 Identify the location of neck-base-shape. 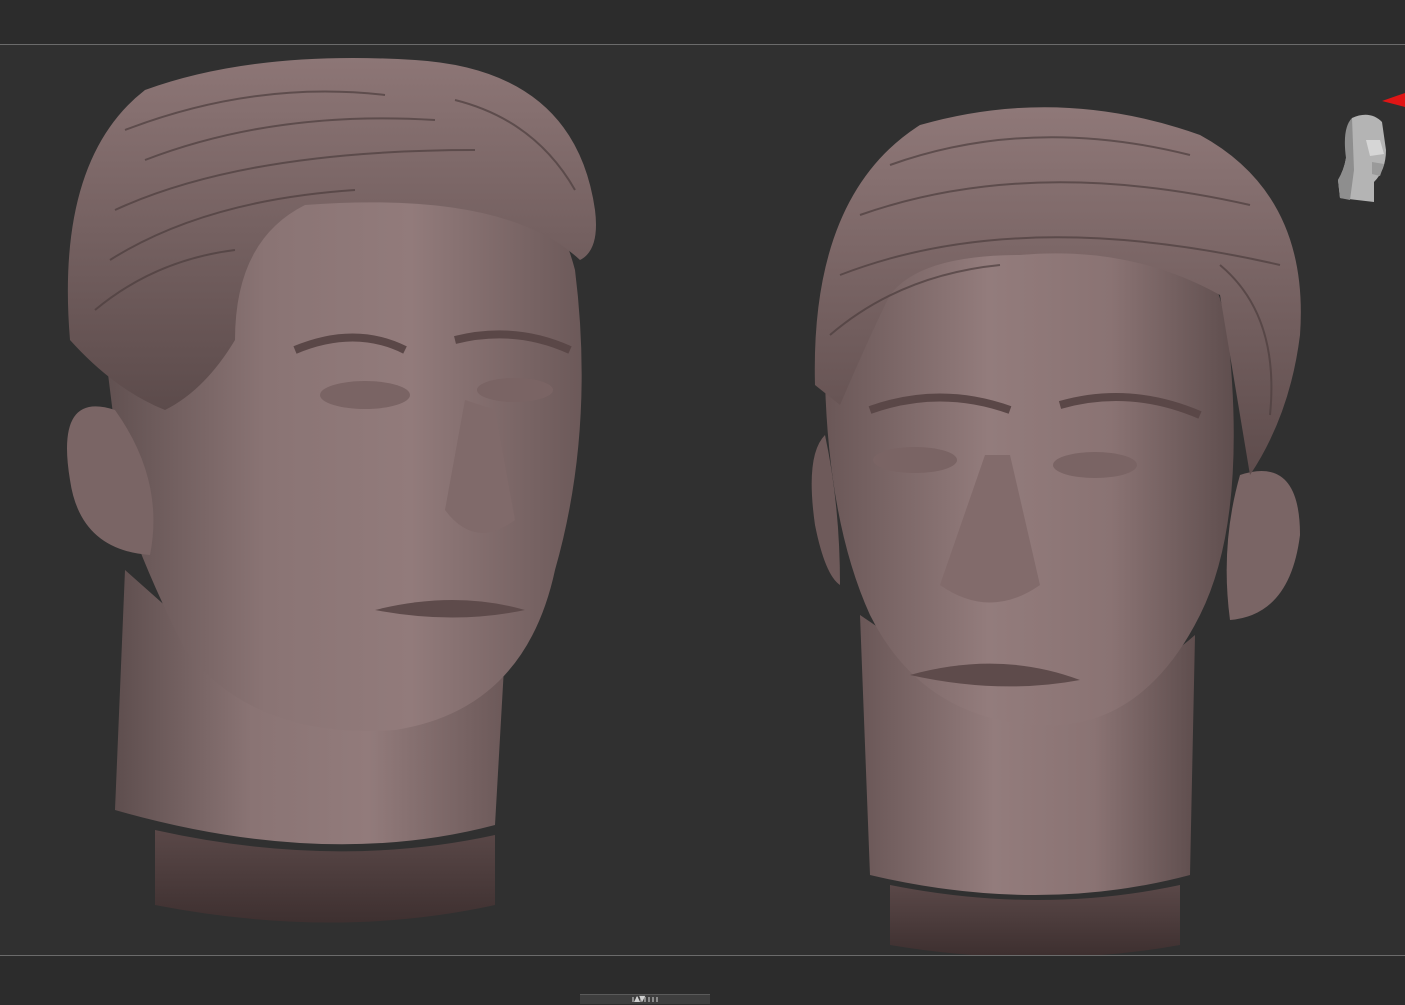
(1035, 921).